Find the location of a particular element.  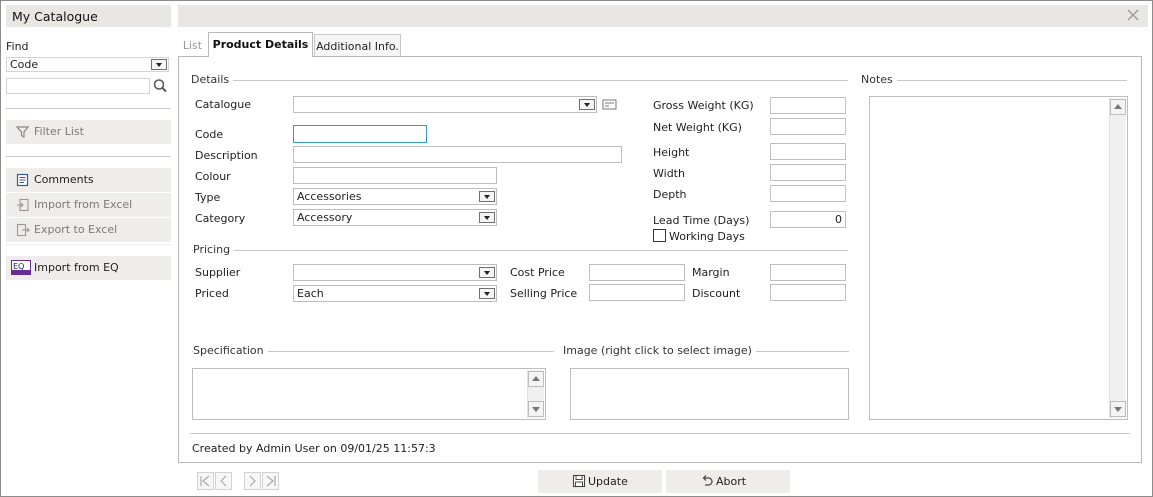

description-label: Description is located at coordinates (226, 155).